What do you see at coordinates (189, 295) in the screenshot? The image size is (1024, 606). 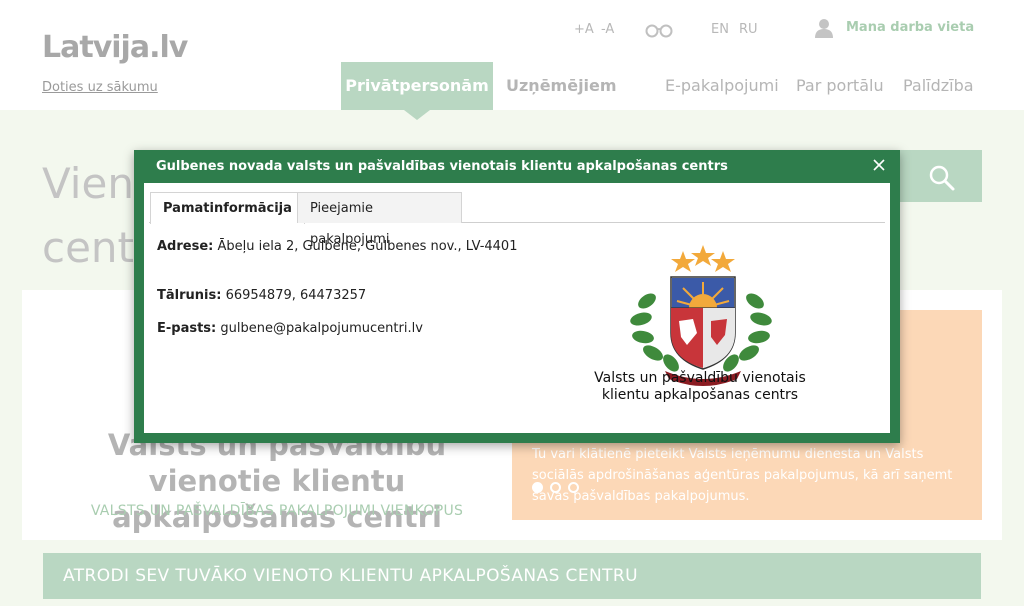 I see `phone-label: Tālrunis:` at bounding box center [189, 295].